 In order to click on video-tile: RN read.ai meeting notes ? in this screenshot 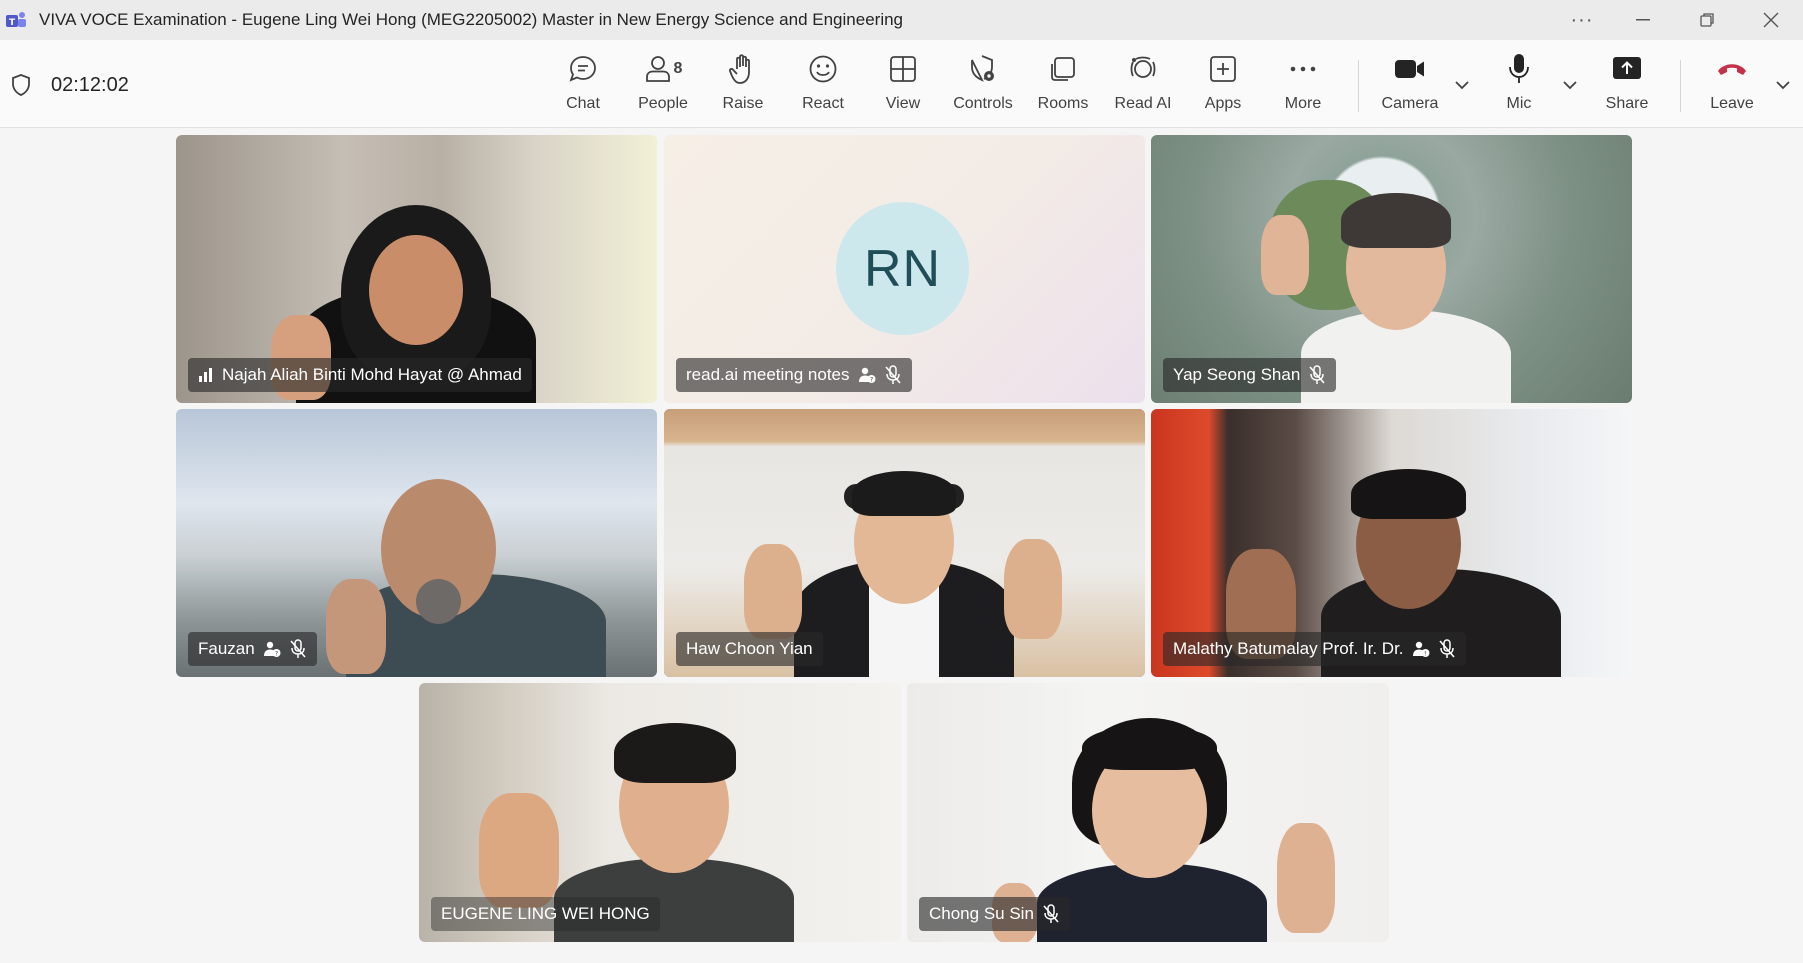, I will do `click(904, 269)`.